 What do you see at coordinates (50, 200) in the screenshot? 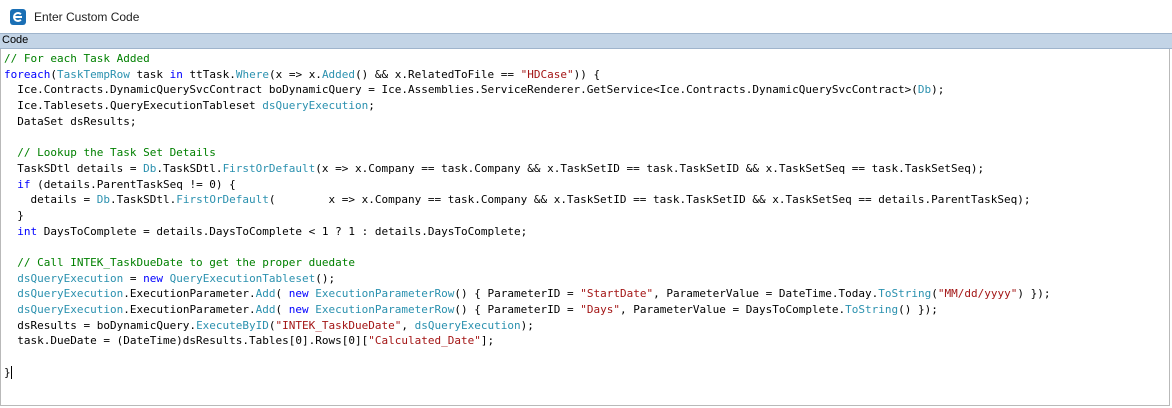
I see `code-token: details =` at bounding box center [50, 200].